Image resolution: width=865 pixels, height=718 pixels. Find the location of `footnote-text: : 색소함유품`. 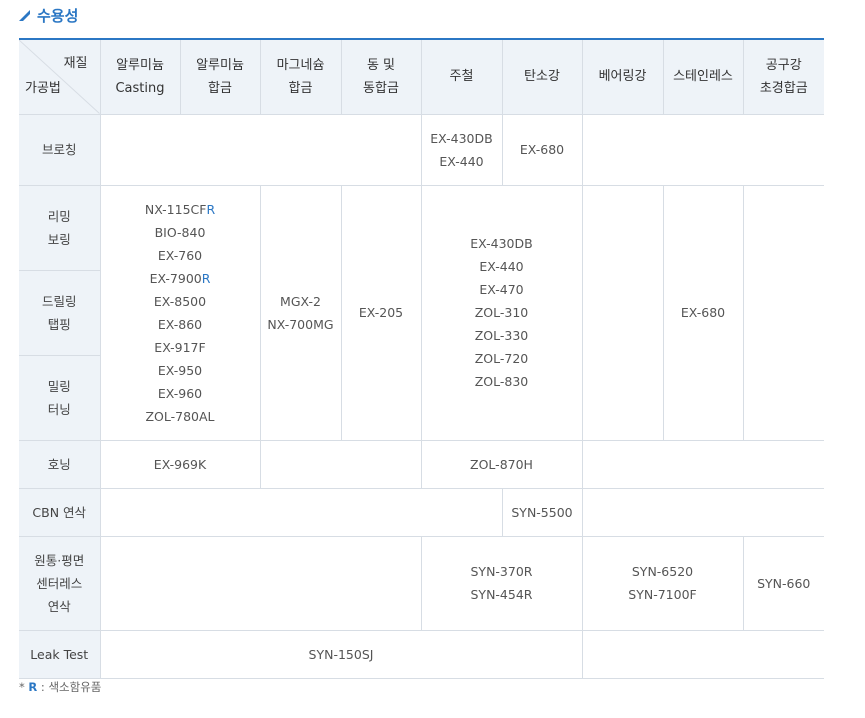

footnote-text: : 색소함유품 is located at coordinates (69, 687).